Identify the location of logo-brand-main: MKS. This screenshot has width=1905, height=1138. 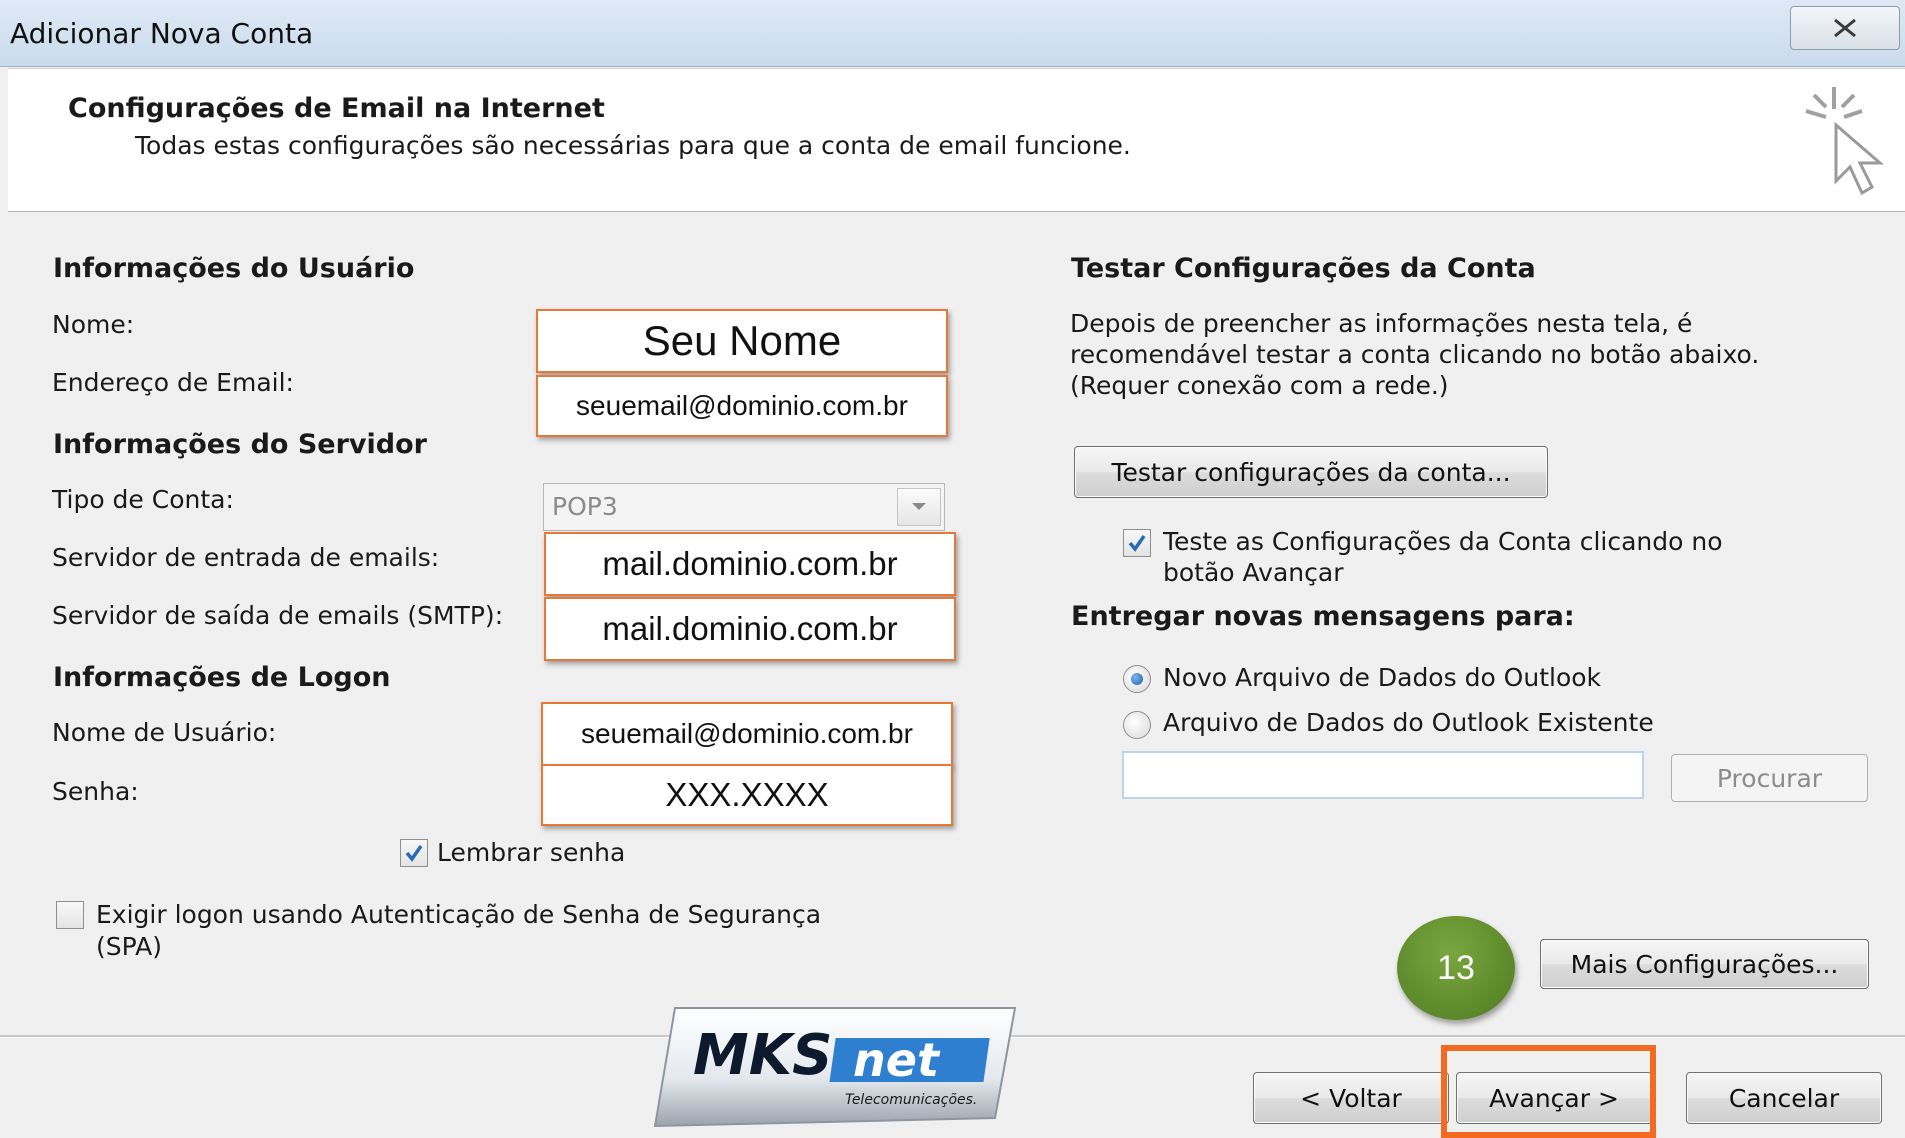
(762, 1055).